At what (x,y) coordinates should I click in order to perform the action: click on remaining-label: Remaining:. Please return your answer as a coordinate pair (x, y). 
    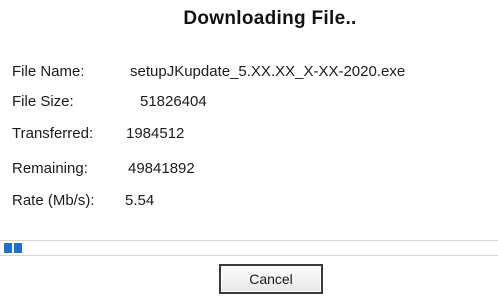
    Looking at the image, I should click on (50, 168).